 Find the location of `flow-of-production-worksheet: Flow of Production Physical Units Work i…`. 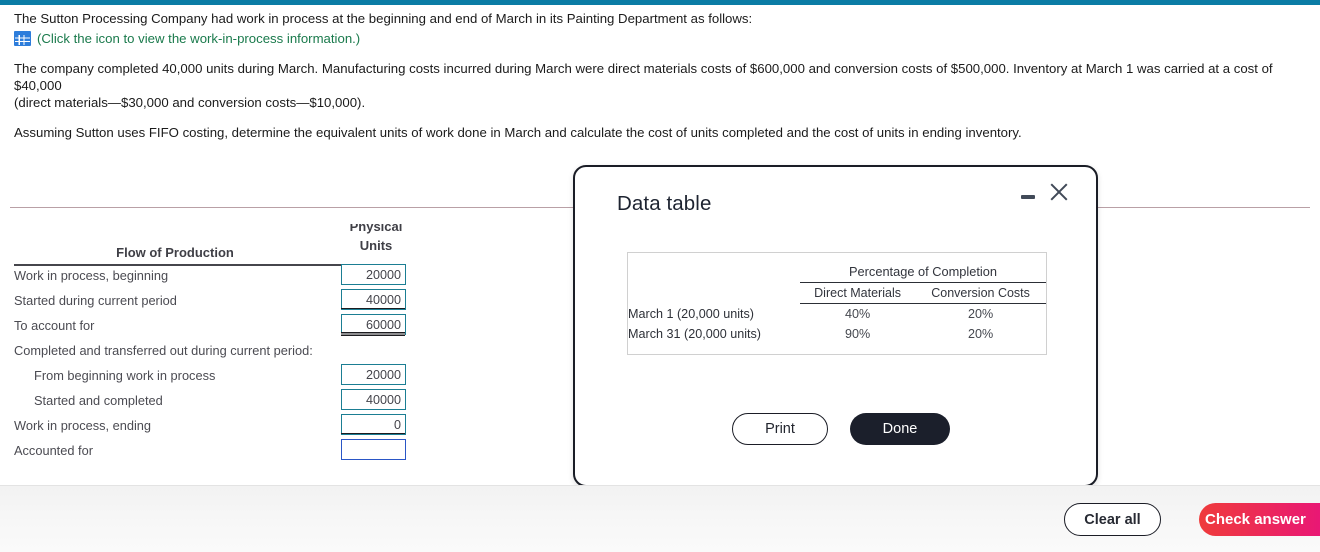

flow-of-production-worksheet: Flow of Production Physical Units Work i… is located at coordinates (210, 341).